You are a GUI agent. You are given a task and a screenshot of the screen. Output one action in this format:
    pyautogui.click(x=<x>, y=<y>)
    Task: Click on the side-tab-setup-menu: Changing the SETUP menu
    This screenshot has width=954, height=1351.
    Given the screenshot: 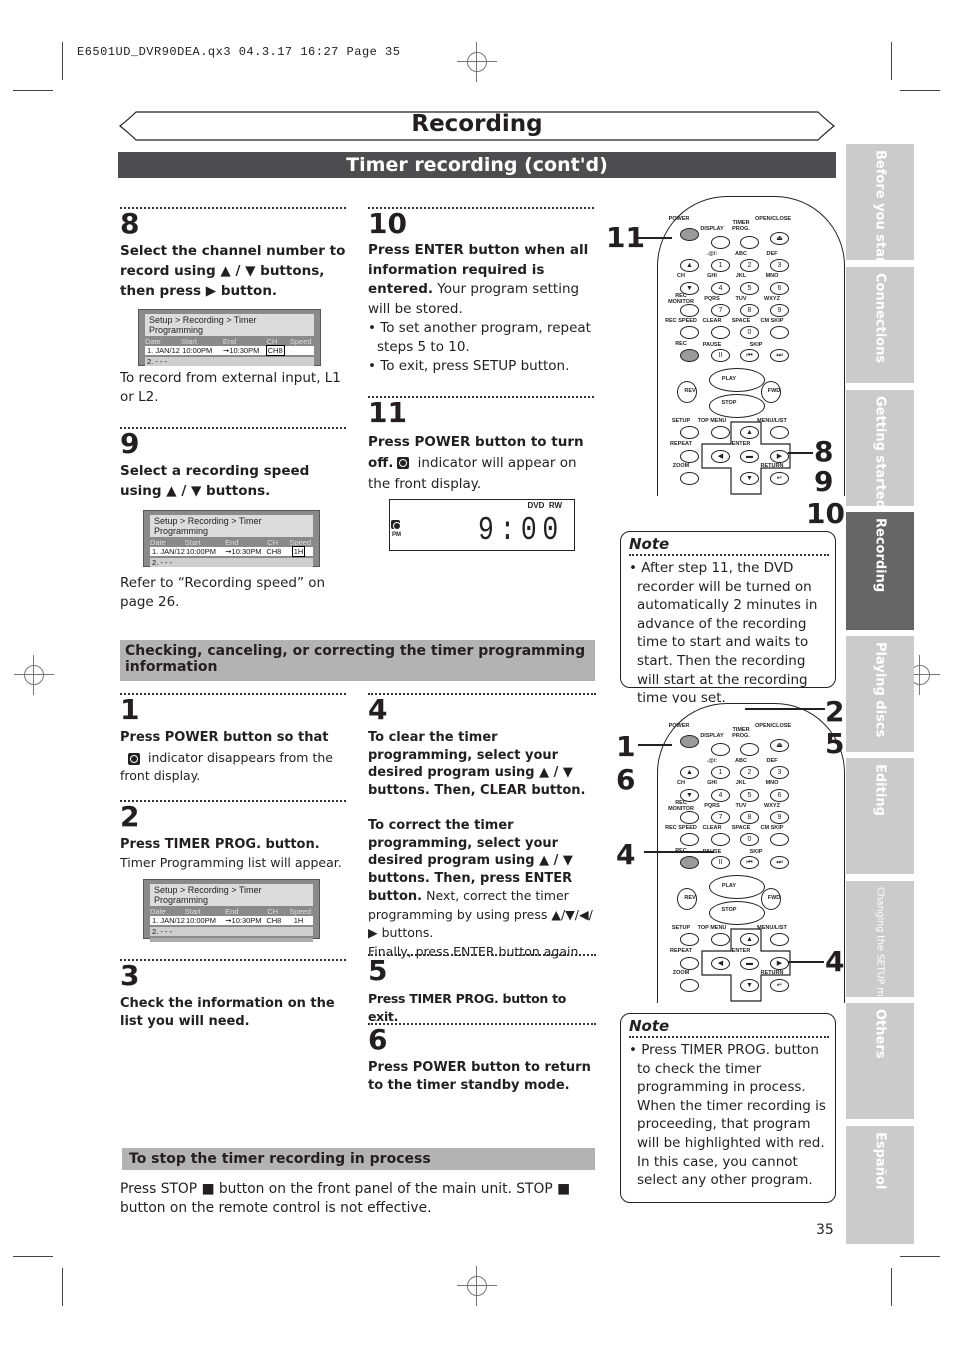 What is the action you would take?
    pyautogui.click(x=880, y=948)
    